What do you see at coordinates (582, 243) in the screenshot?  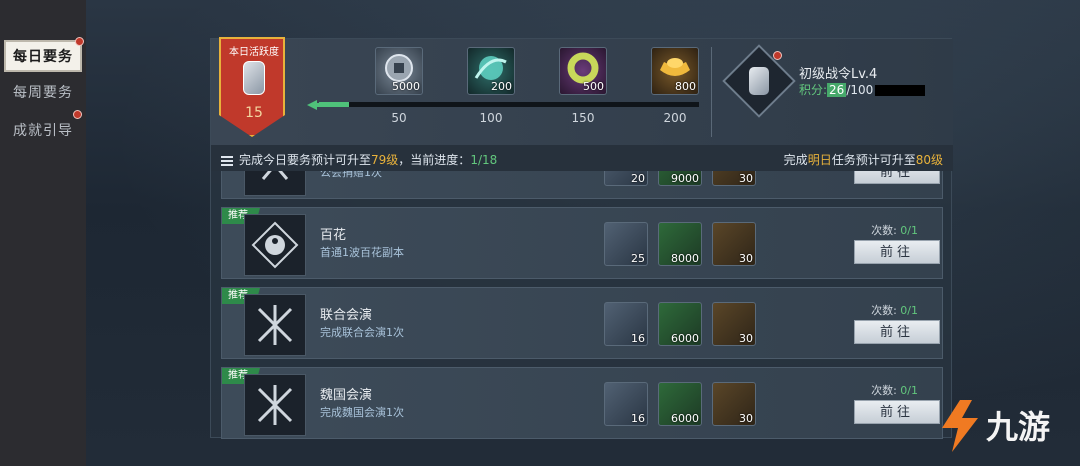 I see `task-row: 推荐 百花 首通1波百花副本 25 8000 30 次数: 0/1 前往` at bounding box center [582, 243].